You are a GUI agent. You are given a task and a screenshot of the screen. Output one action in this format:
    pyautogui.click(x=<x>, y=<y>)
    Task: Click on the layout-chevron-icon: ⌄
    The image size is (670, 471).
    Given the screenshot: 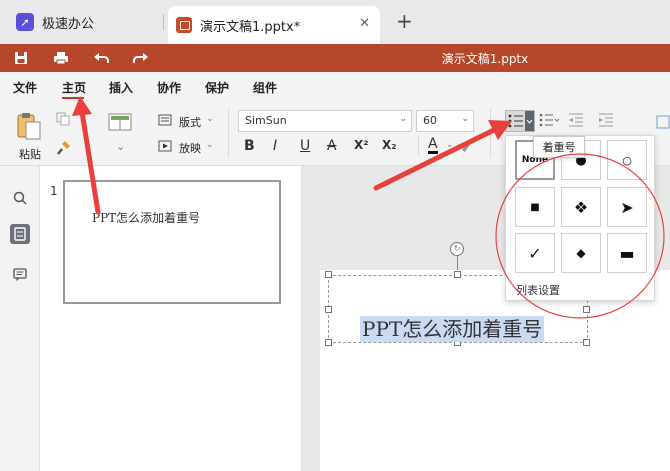 What is the action you would take?
    pyautogui.click(x=210, y=119)
    